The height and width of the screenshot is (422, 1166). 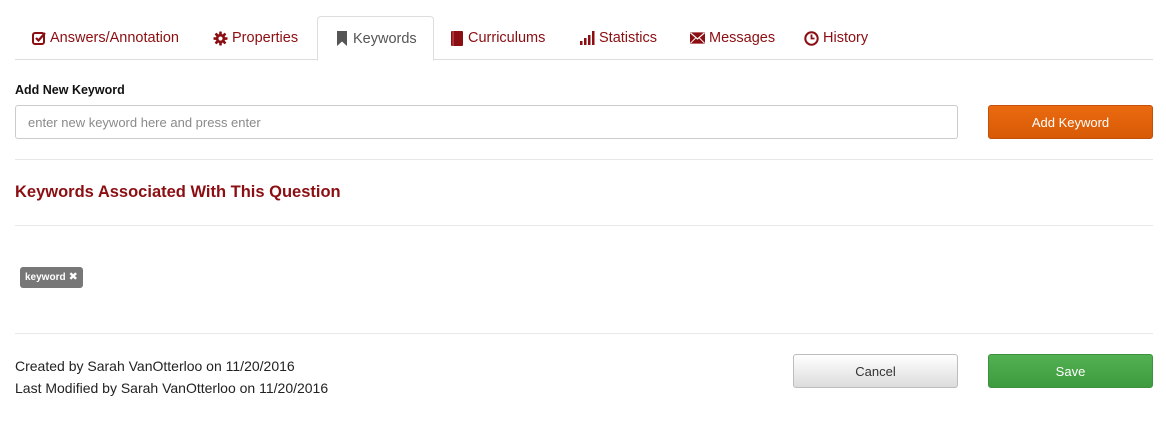 I want to click on tab-keywords: Keywords, so click(x=375, y=38).